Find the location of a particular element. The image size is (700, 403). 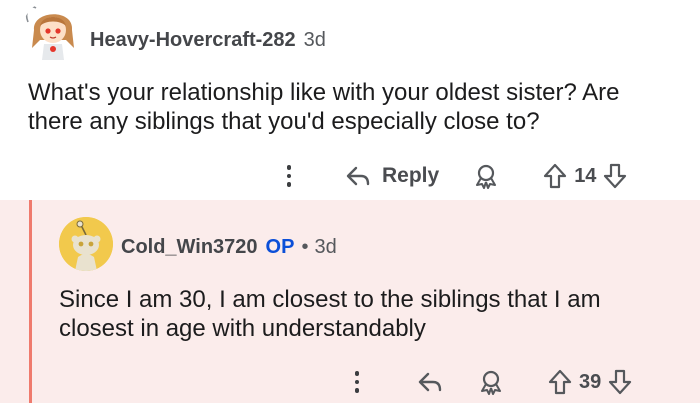

thread-line is located at coordinates (30, 301).